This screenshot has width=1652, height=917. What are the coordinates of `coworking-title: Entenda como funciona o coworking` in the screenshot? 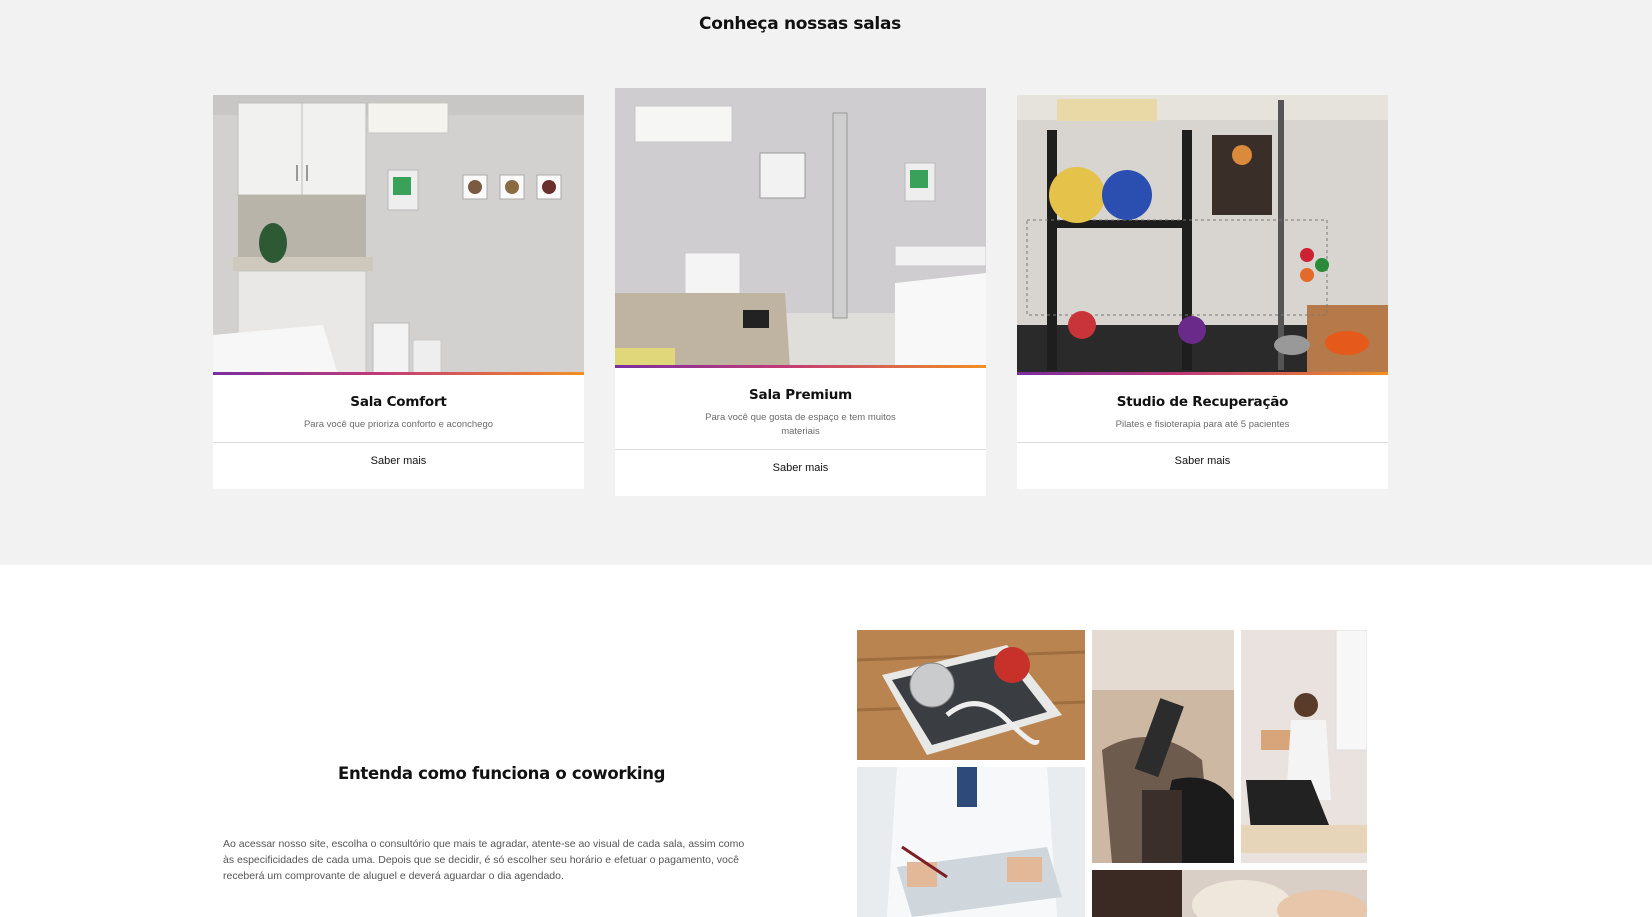 It's located at (502, 773).